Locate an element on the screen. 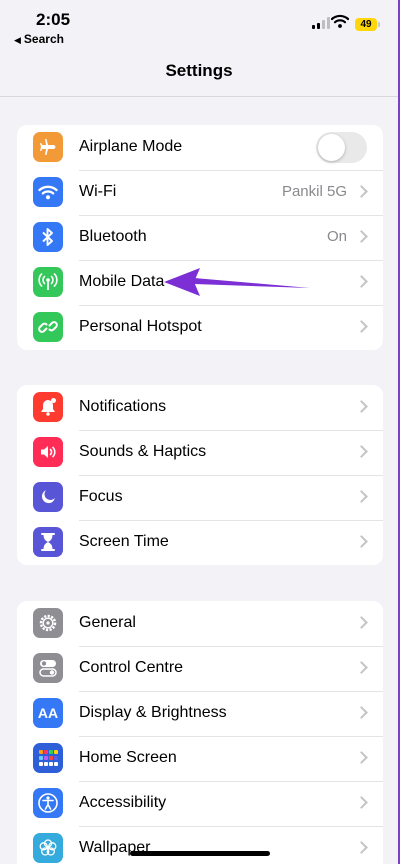  antenna-icon is located at coordinates (48, 282).